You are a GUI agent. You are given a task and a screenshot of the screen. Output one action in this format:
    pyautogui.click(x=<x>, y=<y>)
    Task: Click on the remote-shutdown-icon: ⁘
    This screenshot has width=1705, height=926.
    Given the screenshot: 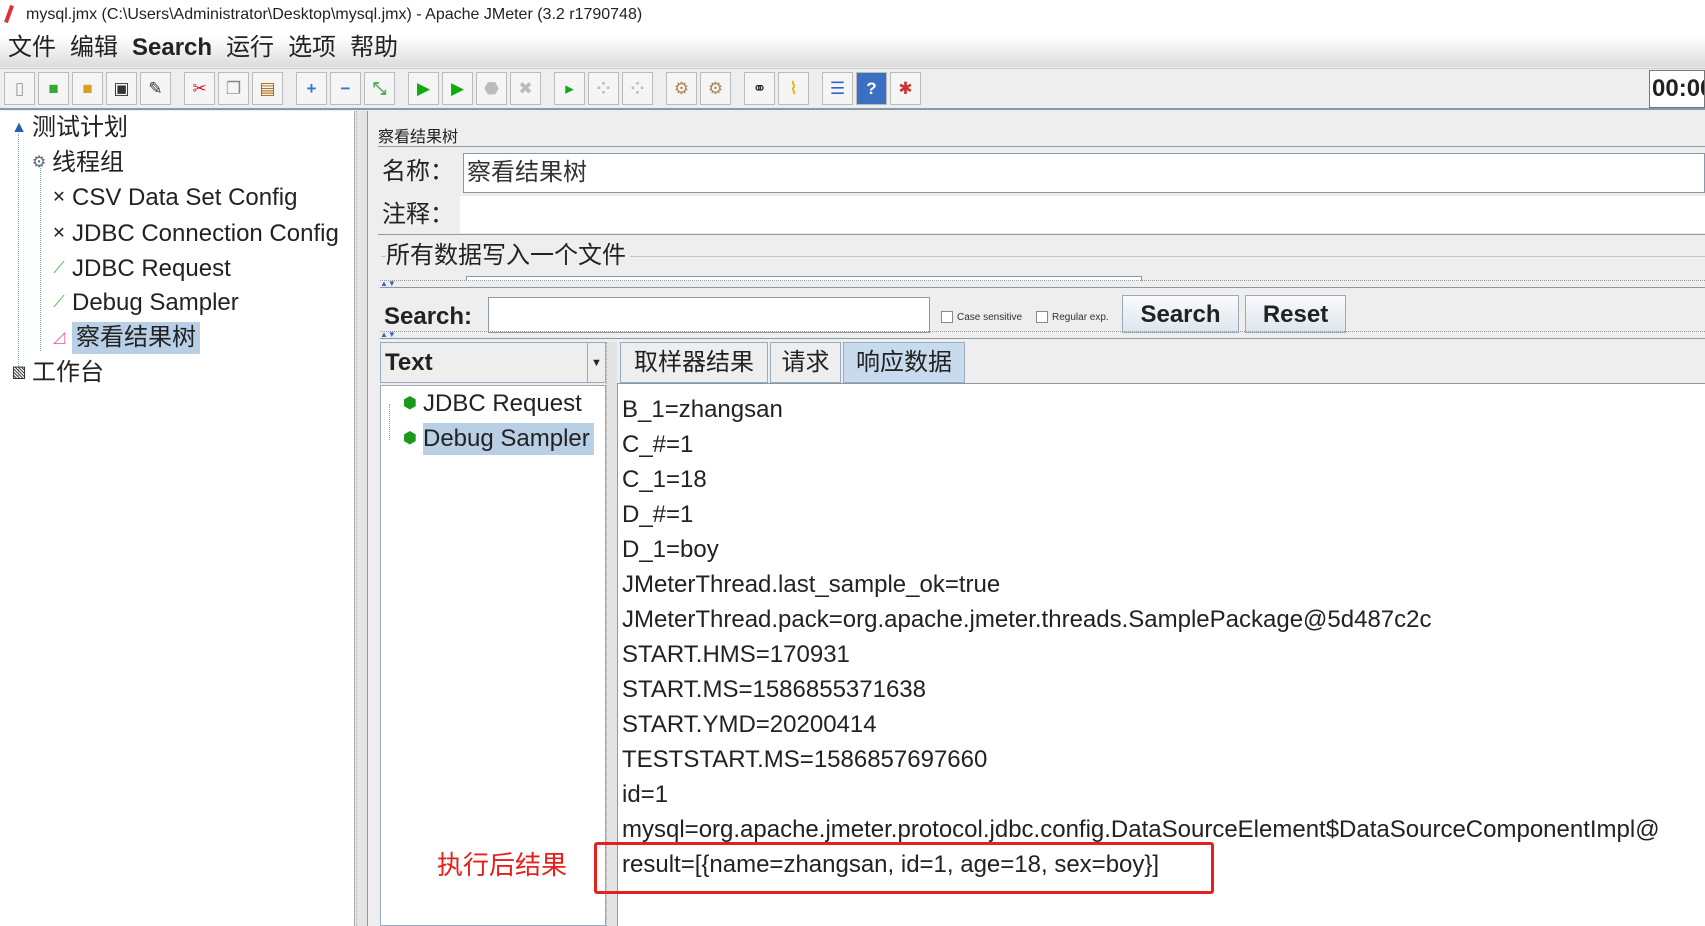 What is the action you would take?
    pyautogui.click(x=637, y=88)
    